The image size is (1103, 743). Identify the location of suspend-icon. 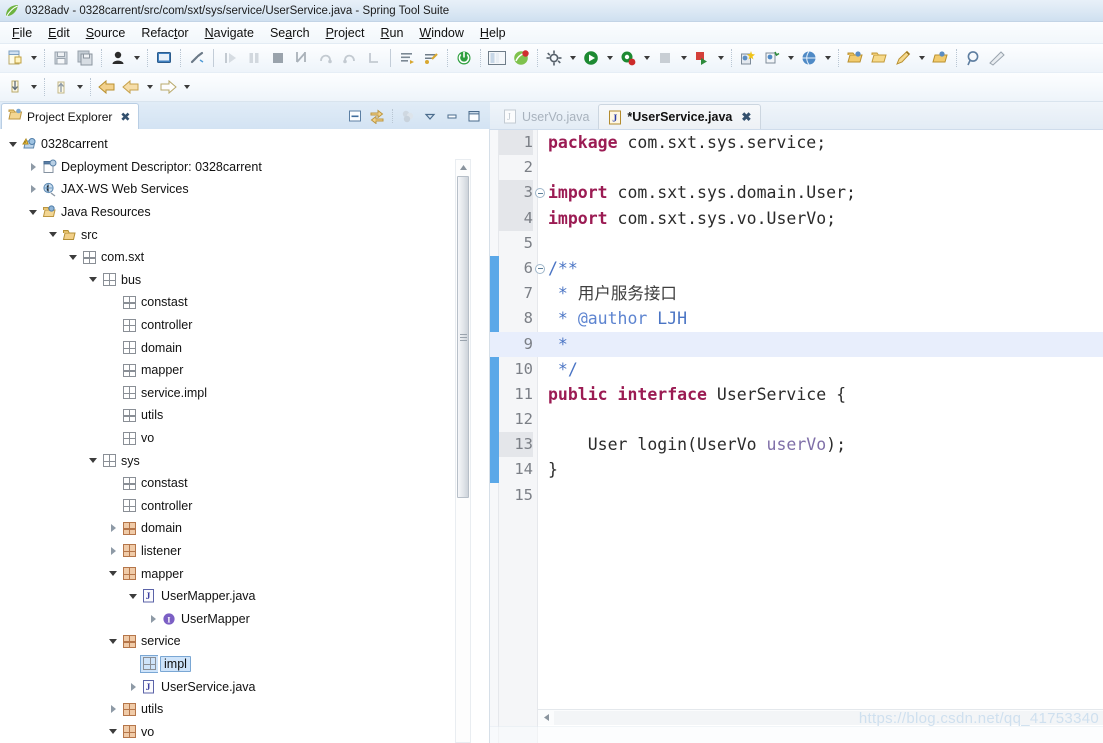
(254, 58).